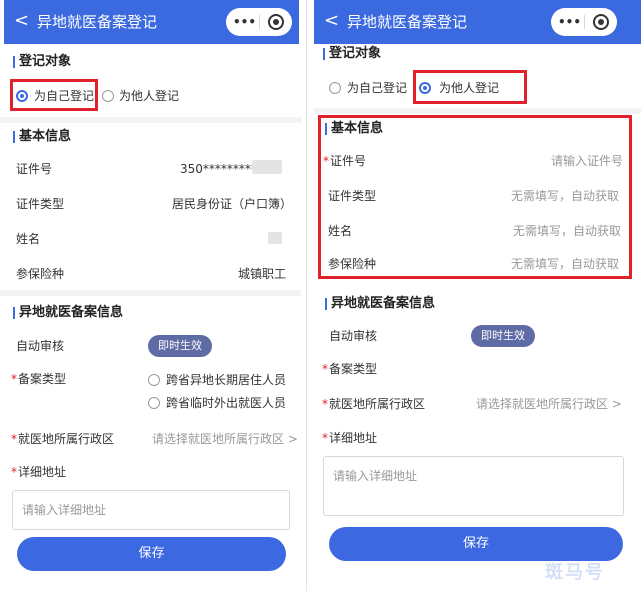 This screenshot has width=641, height=591. Describe the element at coordinates (565, 196) in the screenshot. I see `id-type-value: 无需填写，自动获取` at that location.